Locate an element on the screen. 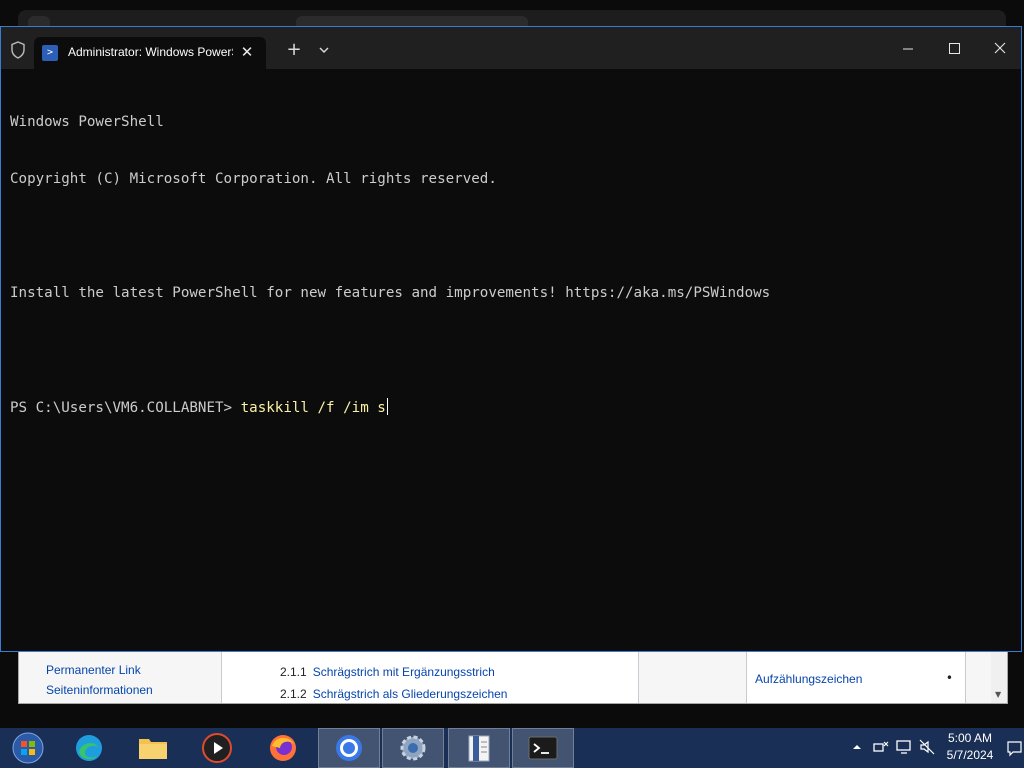 The image size is (1024, 768). taskbar-terminal is located at coordinates (543, 748).